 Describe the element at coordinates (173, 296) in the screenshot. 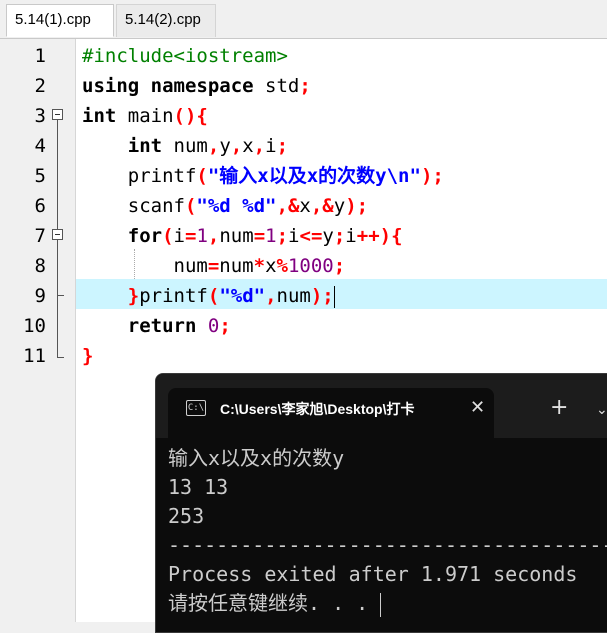

I see `function-name: printf` at that location.